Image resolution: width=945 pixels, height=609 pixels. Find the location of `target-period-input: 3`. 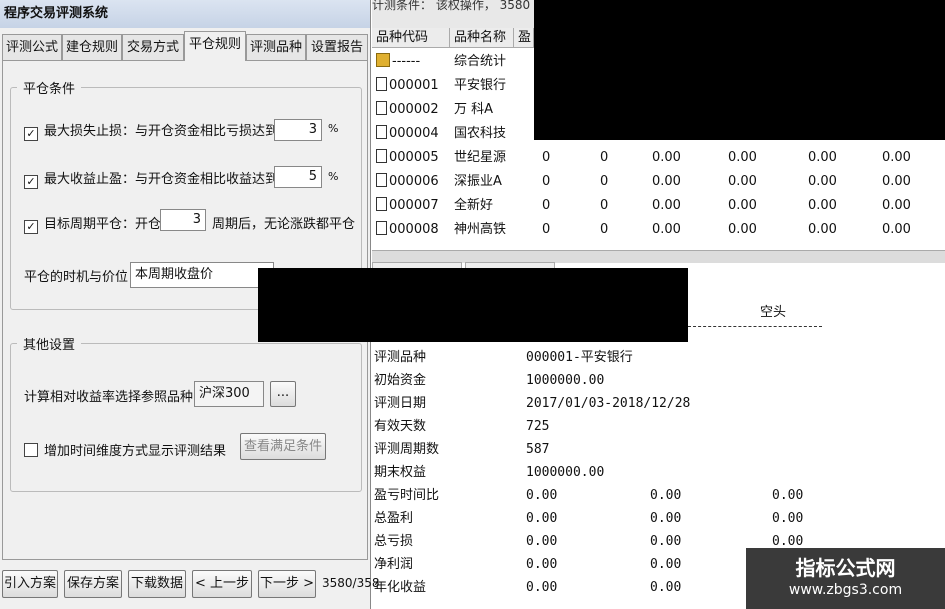

target-period-input: 3 is located at coordinates (183, 220).